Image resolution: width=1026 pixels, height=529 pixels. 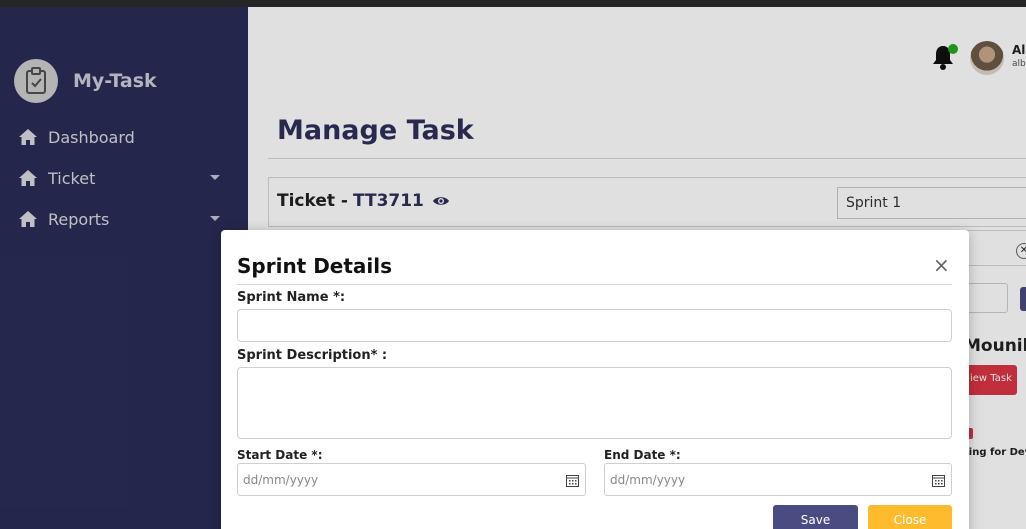 I want to click on assignee-name: Mounik, so click(x=995, y=346).